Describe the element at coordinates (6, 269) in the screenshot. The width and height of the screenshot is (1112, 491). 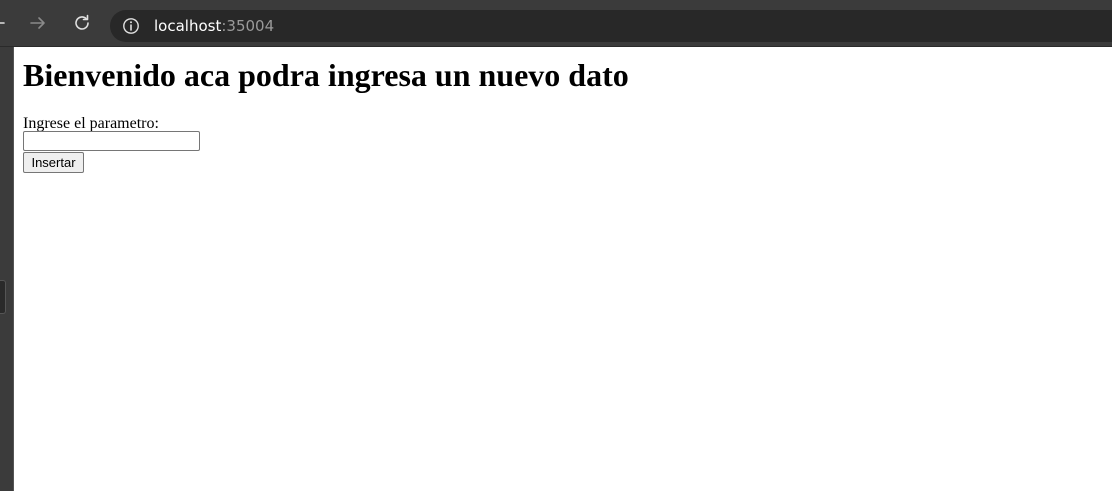
I see `left-window-edge` at that location.